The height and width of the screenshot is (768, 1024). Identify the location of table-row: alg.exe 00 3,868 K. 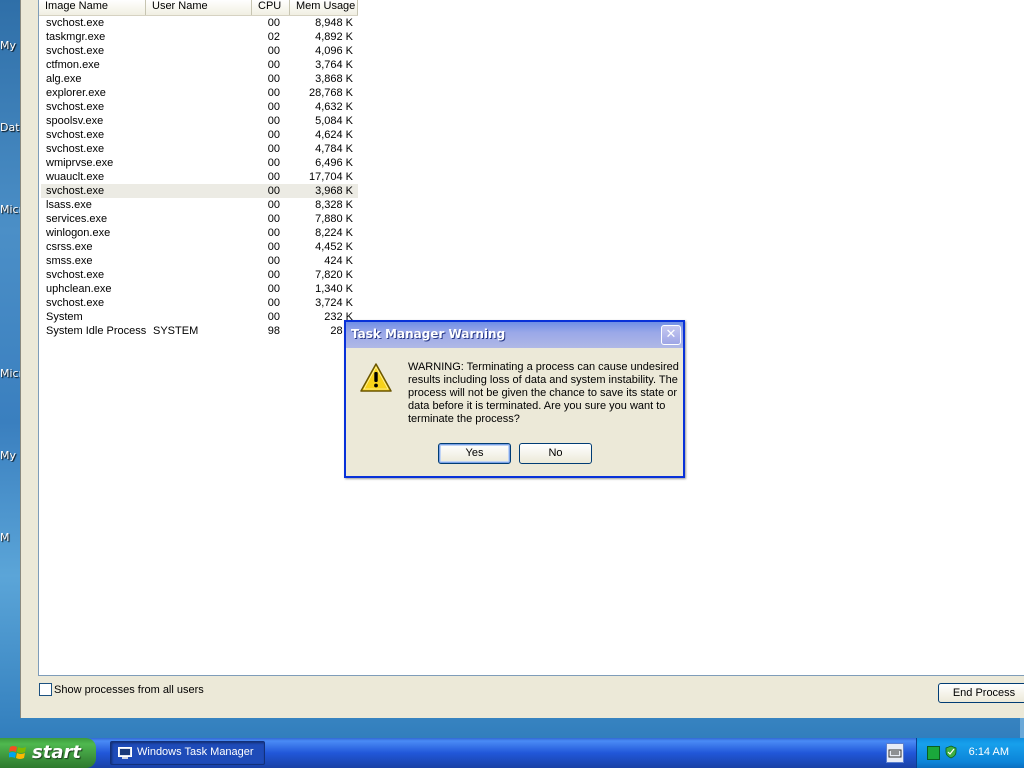
(199, 79).